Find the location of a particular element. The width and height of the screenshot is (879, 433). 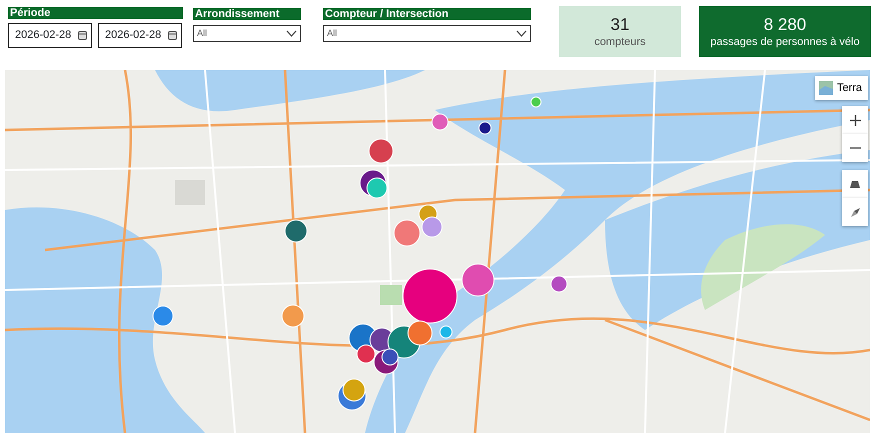

minus-icon is located at coordinates (855, 148).